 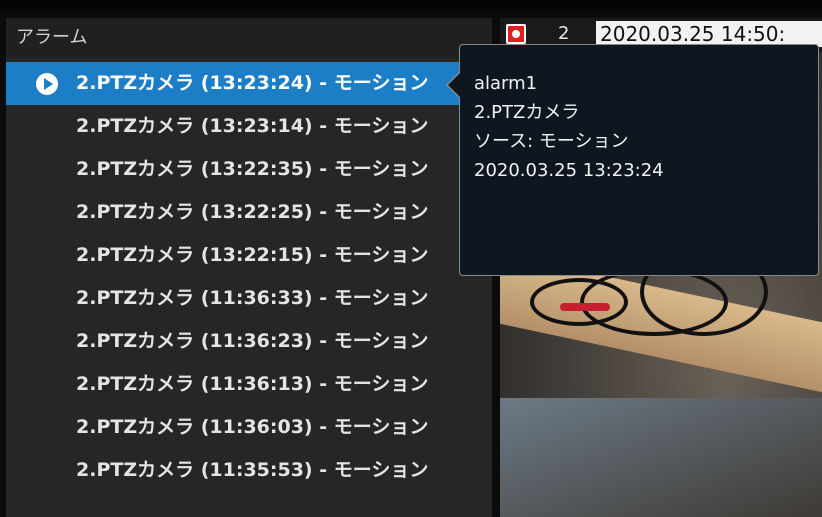 I want to click on play-icon, so click(x=47, y=84).